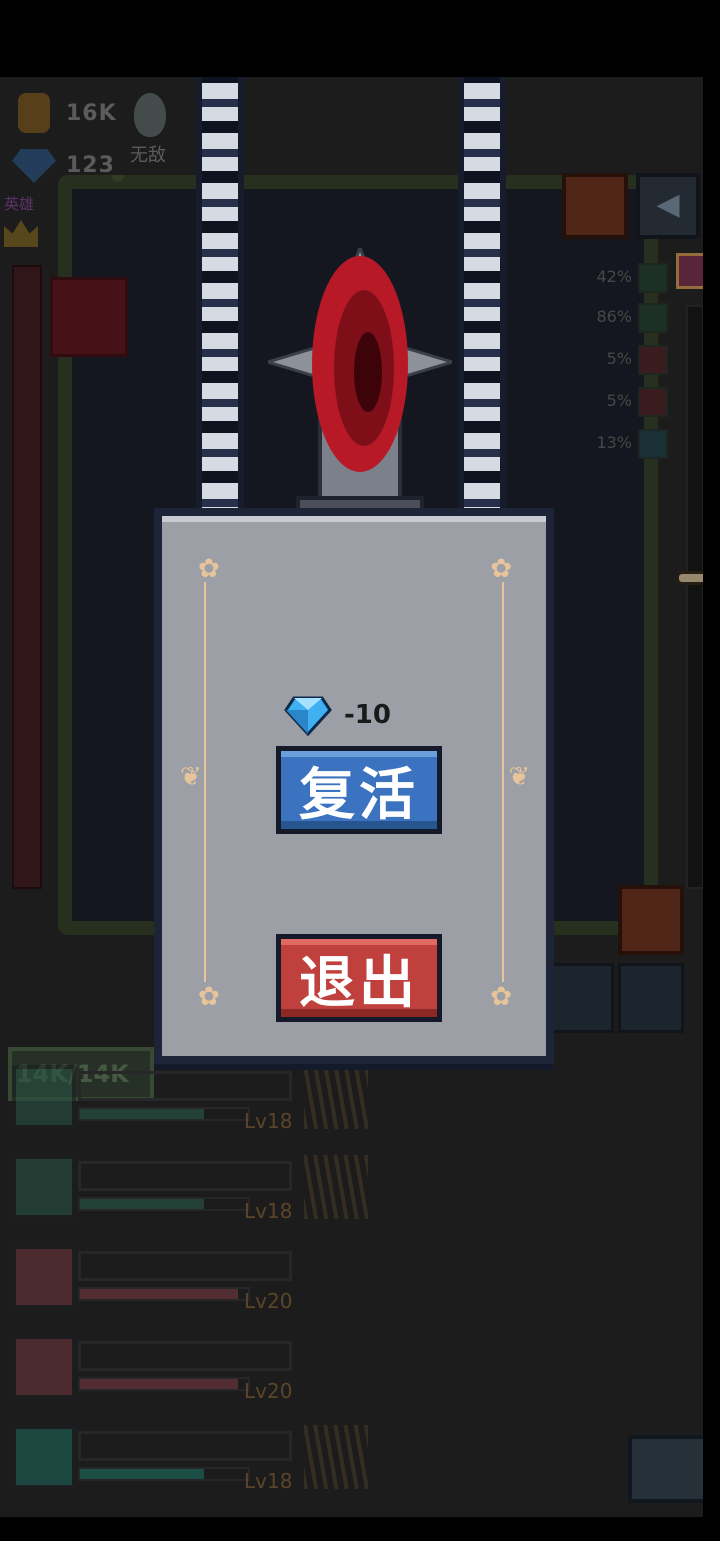  Describe the element at coordinates (689, 271) in the screenshot. I see `shop-banner-icon` at that location.